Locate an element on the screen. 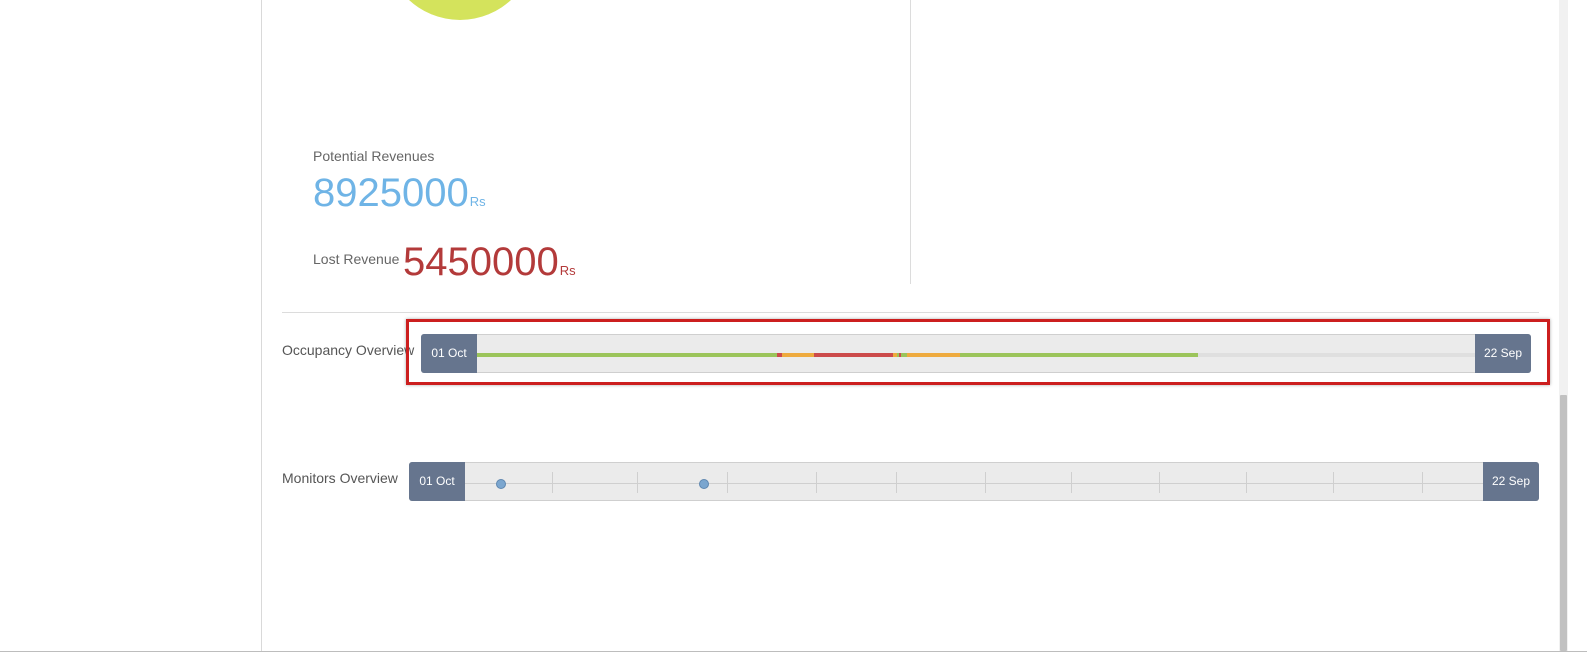 The width and height of the screenshot is (1587, 662). lost-revenue-value: 5450000Rs is located at coordinates (489, 266).